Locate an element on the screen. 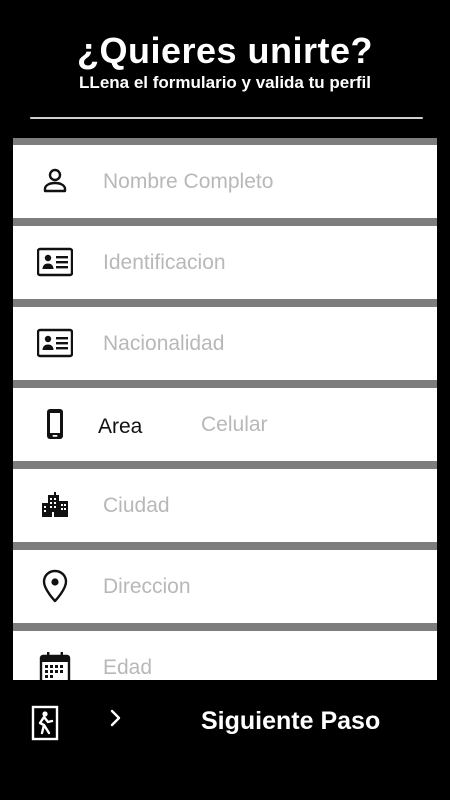  nationality-placeholder: Nacionalidad is located at coordinates (164, 343).